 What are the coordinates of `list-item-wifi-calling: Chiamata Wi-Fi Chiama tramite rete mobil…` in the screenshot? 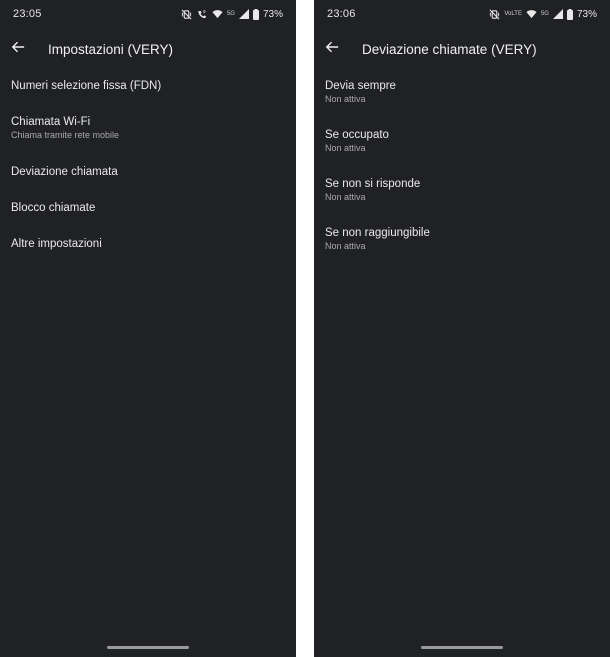 It's located at (148, 129).